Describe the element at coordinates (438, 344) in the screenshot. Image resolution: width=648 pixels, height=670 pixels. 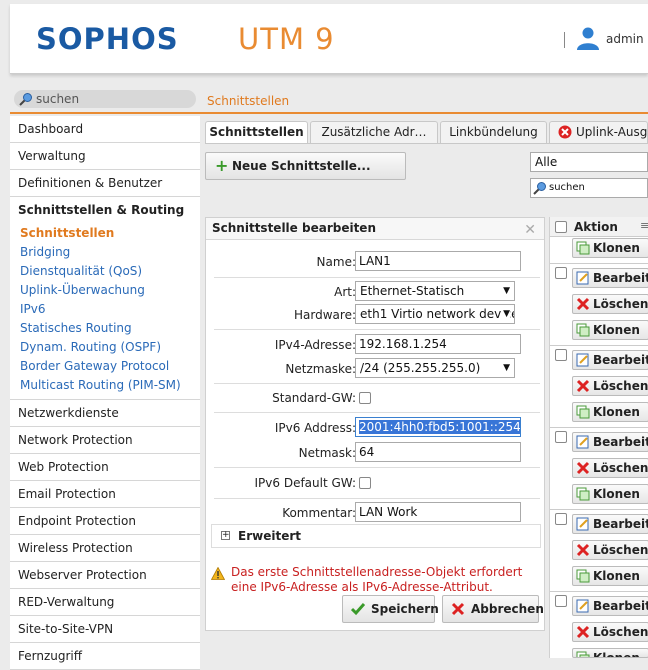
I see `ipv4-address-field: 192.168.1.254` at that location.